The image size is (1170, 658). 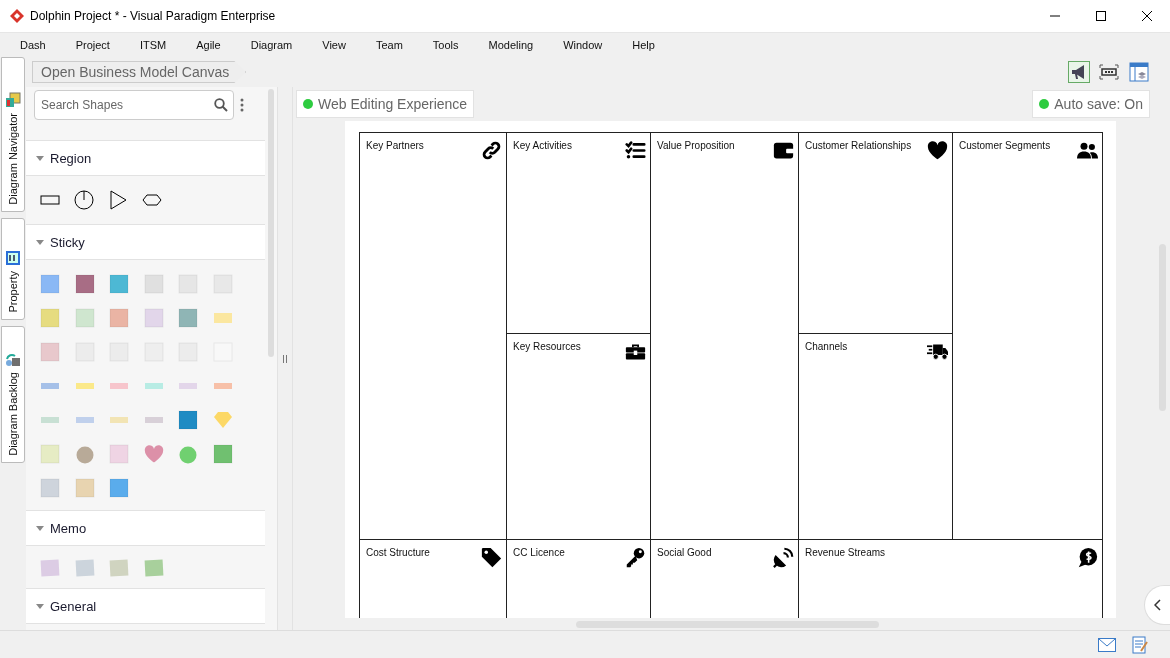 What do you see at coordinates (71, 158) in the screenshot?
I see `section-title: Region` at bounding box center [71, 158].